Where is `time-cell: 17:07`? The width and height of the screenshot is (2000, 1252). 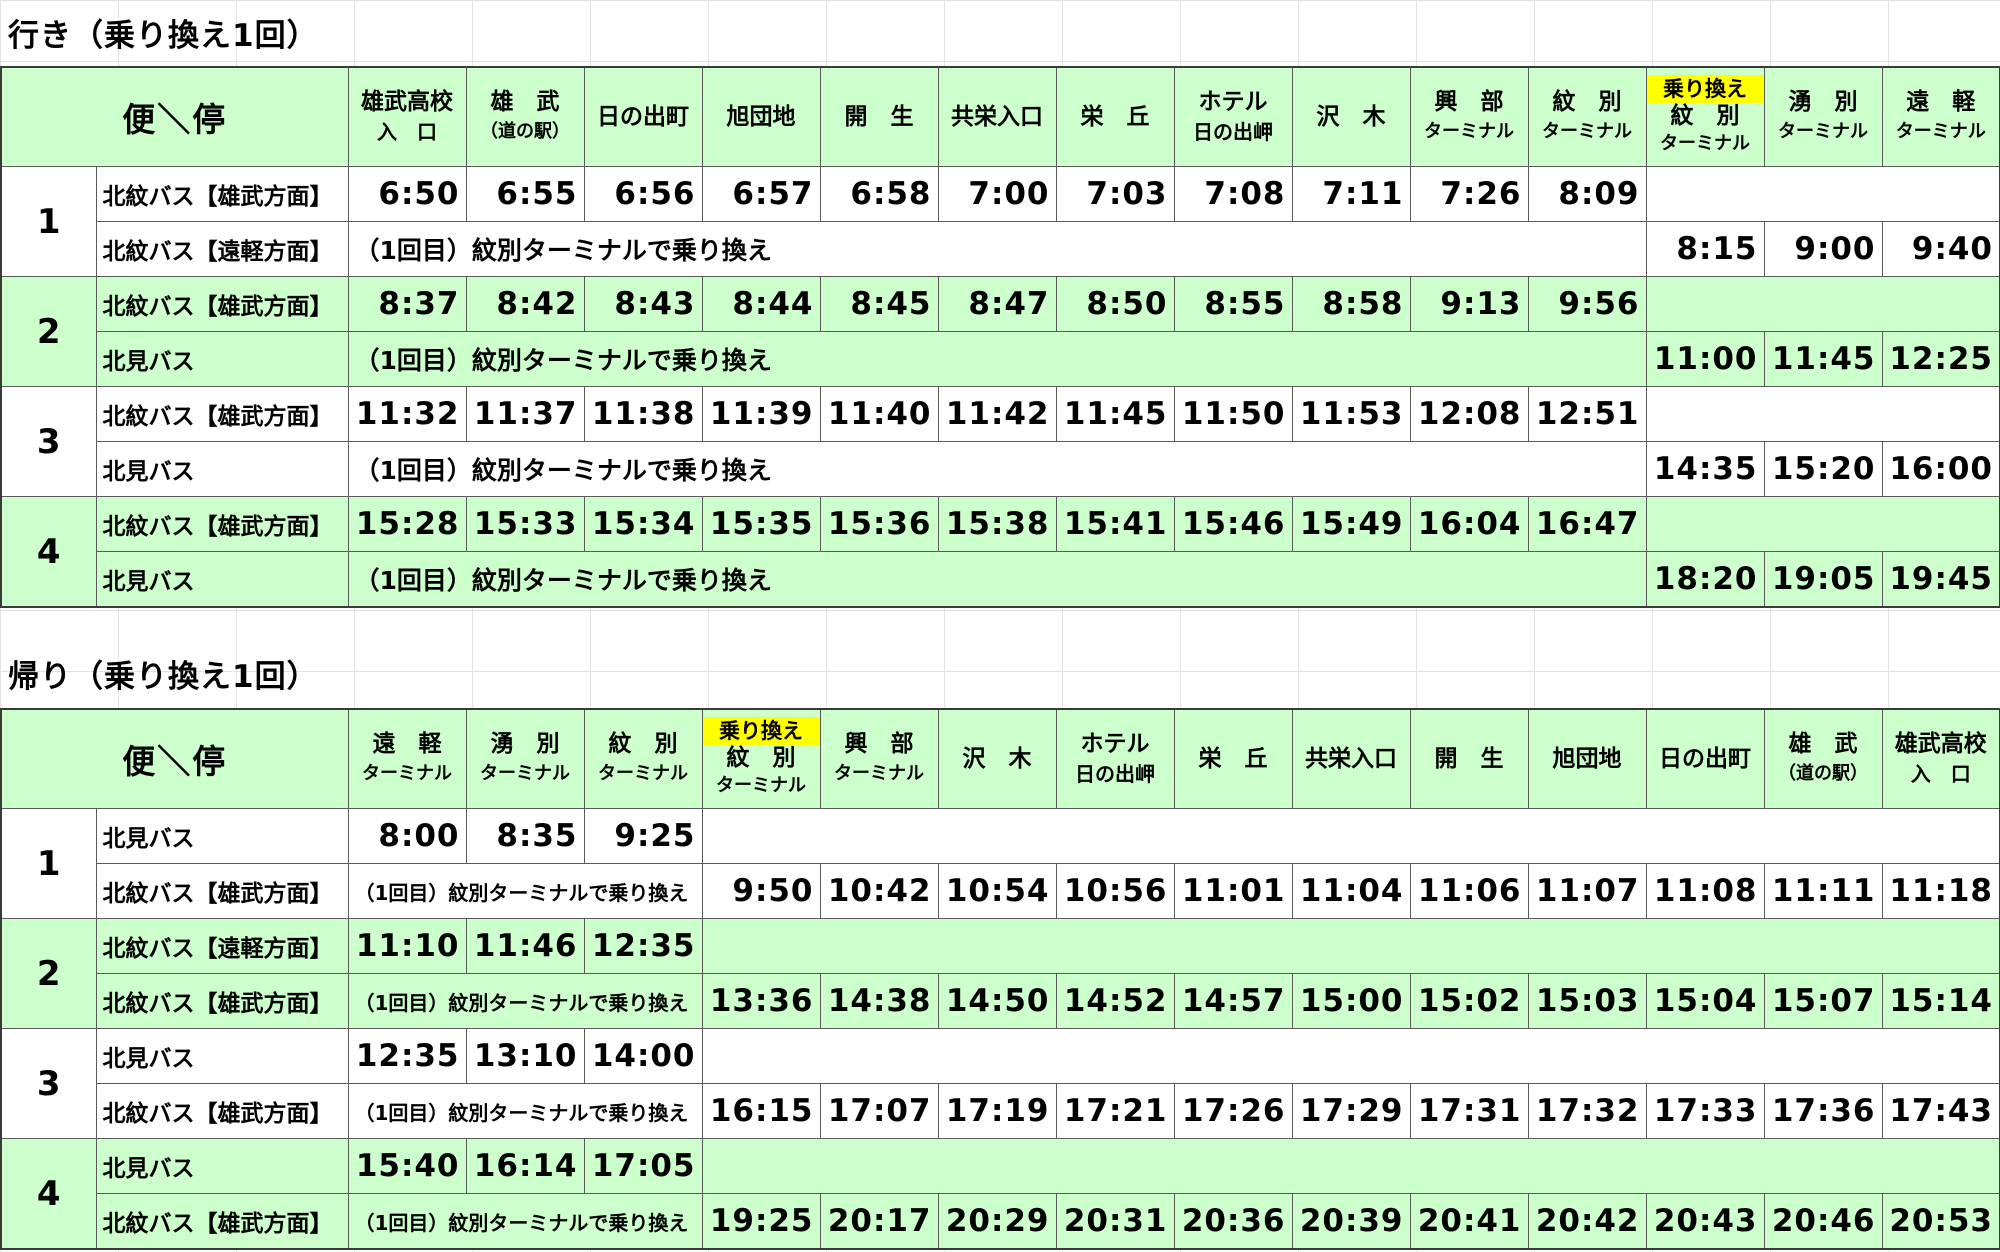
time-cell: 17:07 is located at coordinates (879, 1111).